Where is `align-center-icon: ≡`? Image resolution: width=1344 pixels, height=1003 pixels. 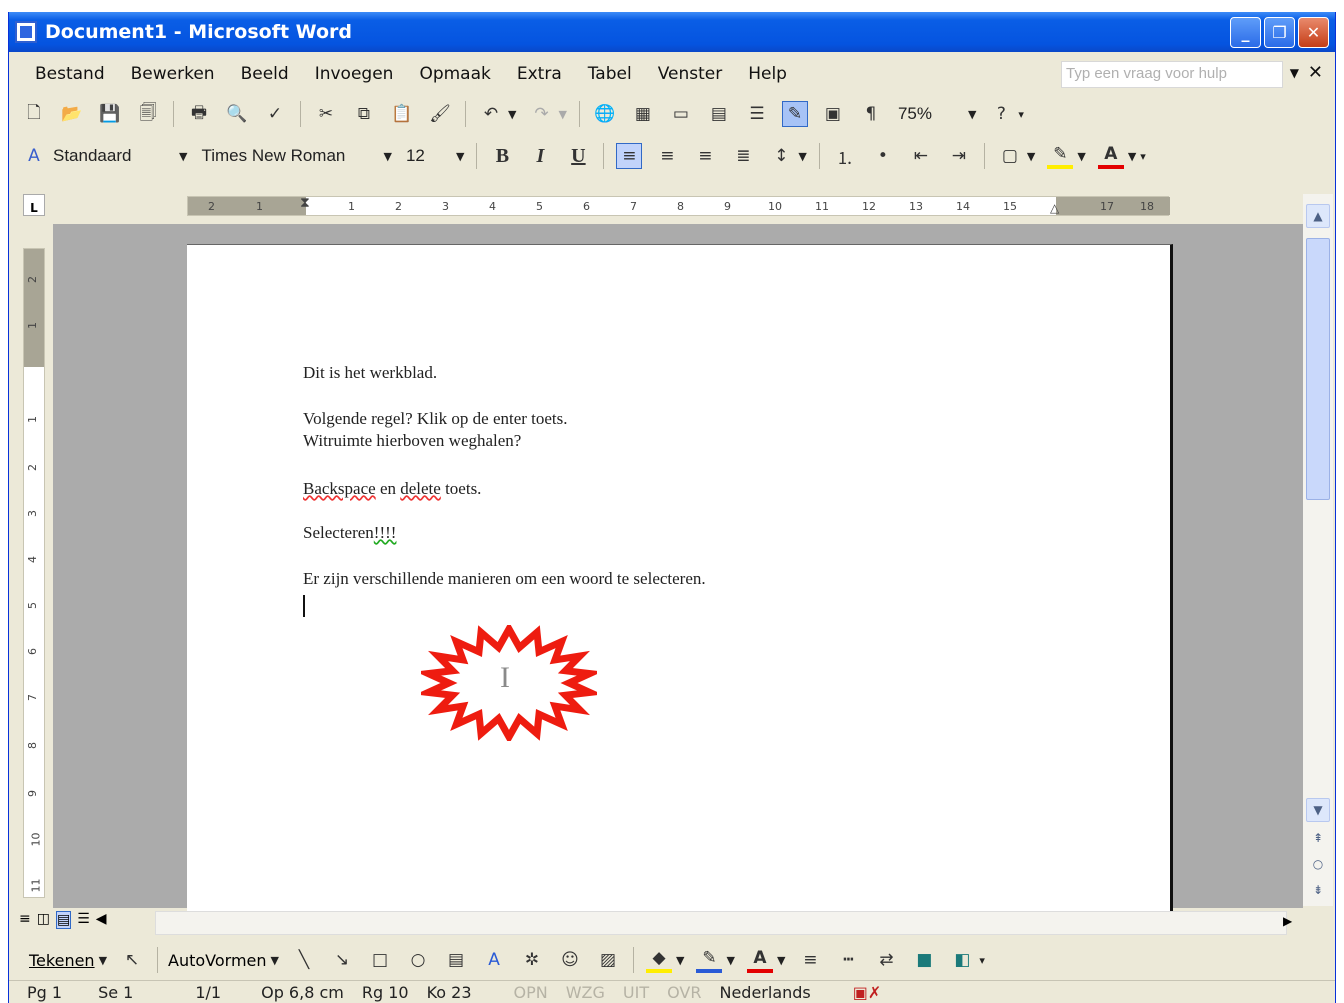 align-center-icon: ≡ is located at coordinates (667, 156).